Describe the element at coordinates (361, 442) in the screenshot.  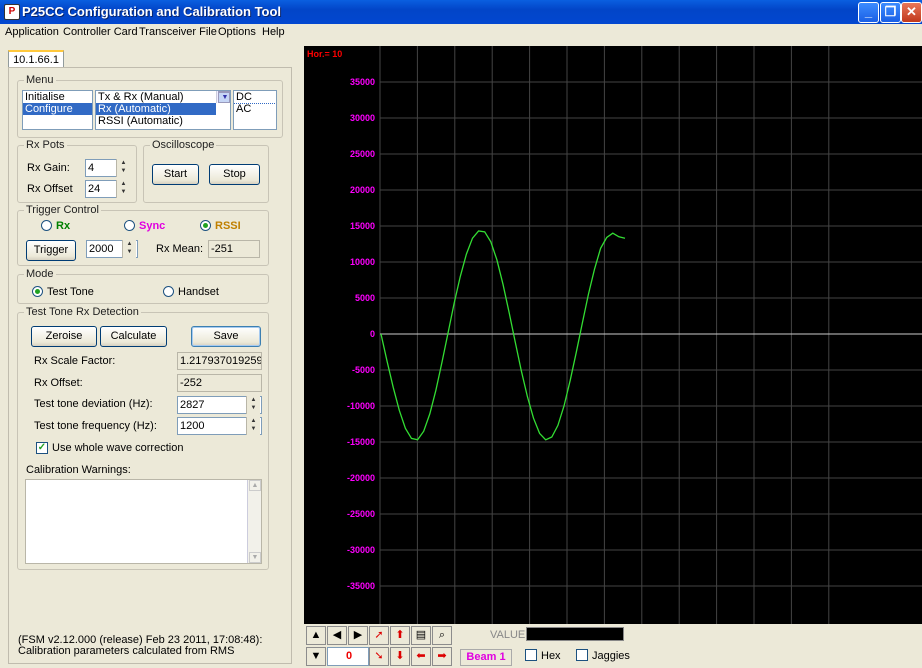
I see `y-tick-label: -15000` at that location.